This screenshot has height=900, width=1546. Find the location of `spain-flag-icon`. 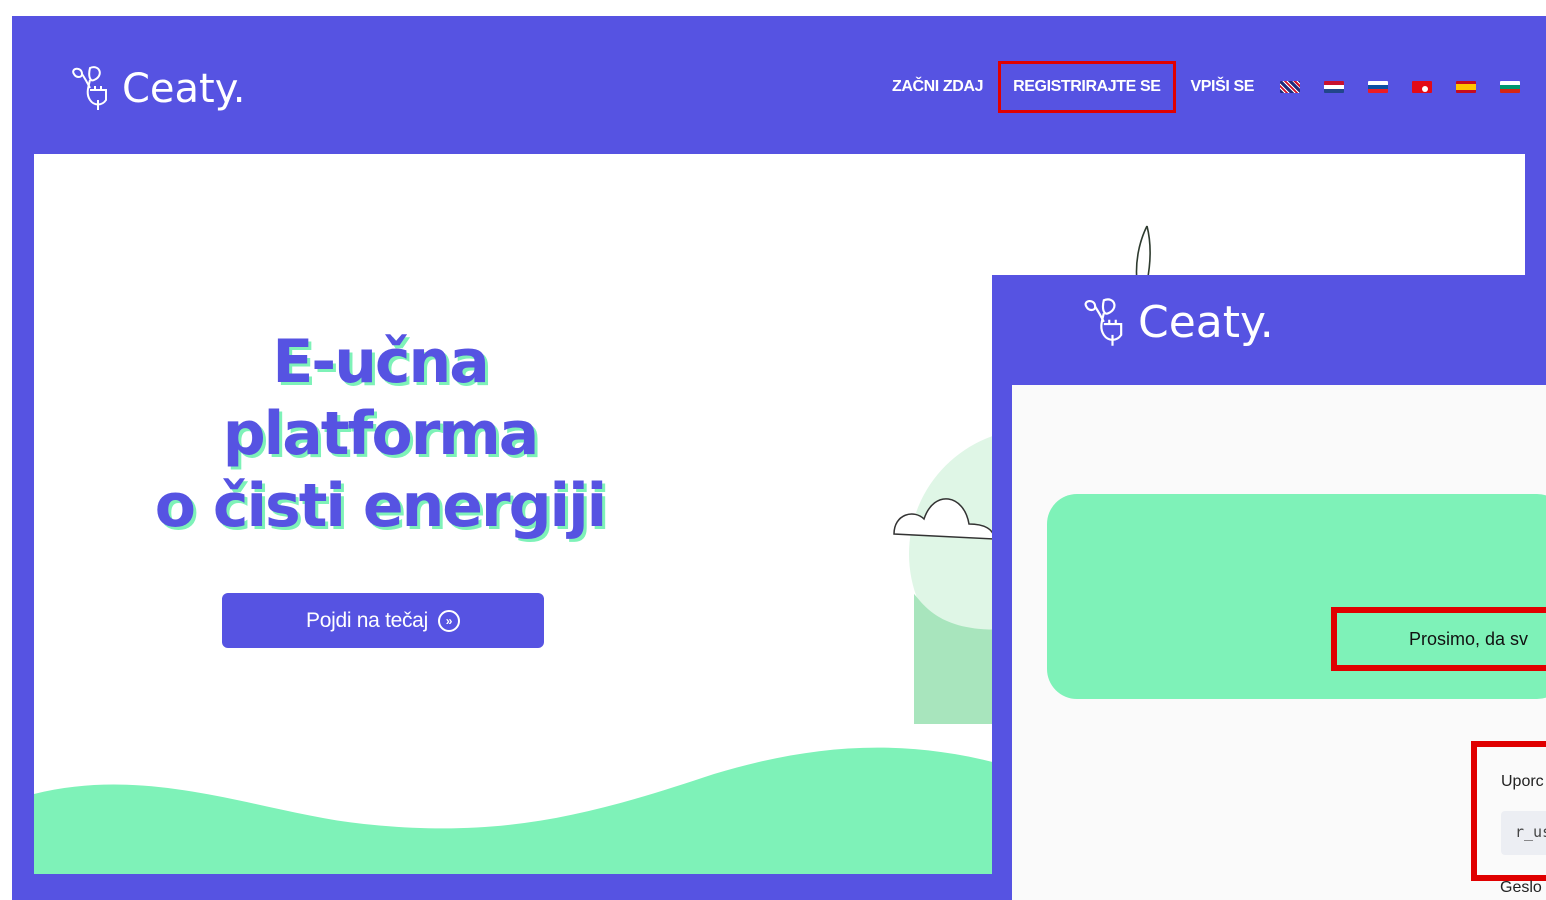

spain-flag-icon is located at coordinates (1466, 87).